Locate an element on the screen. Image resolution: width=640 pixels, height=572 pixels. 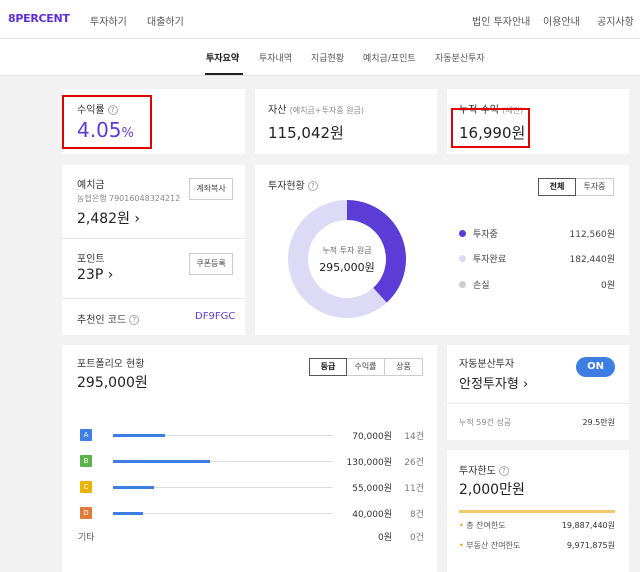
grade-badge: B is located at coordinates (86, 461).